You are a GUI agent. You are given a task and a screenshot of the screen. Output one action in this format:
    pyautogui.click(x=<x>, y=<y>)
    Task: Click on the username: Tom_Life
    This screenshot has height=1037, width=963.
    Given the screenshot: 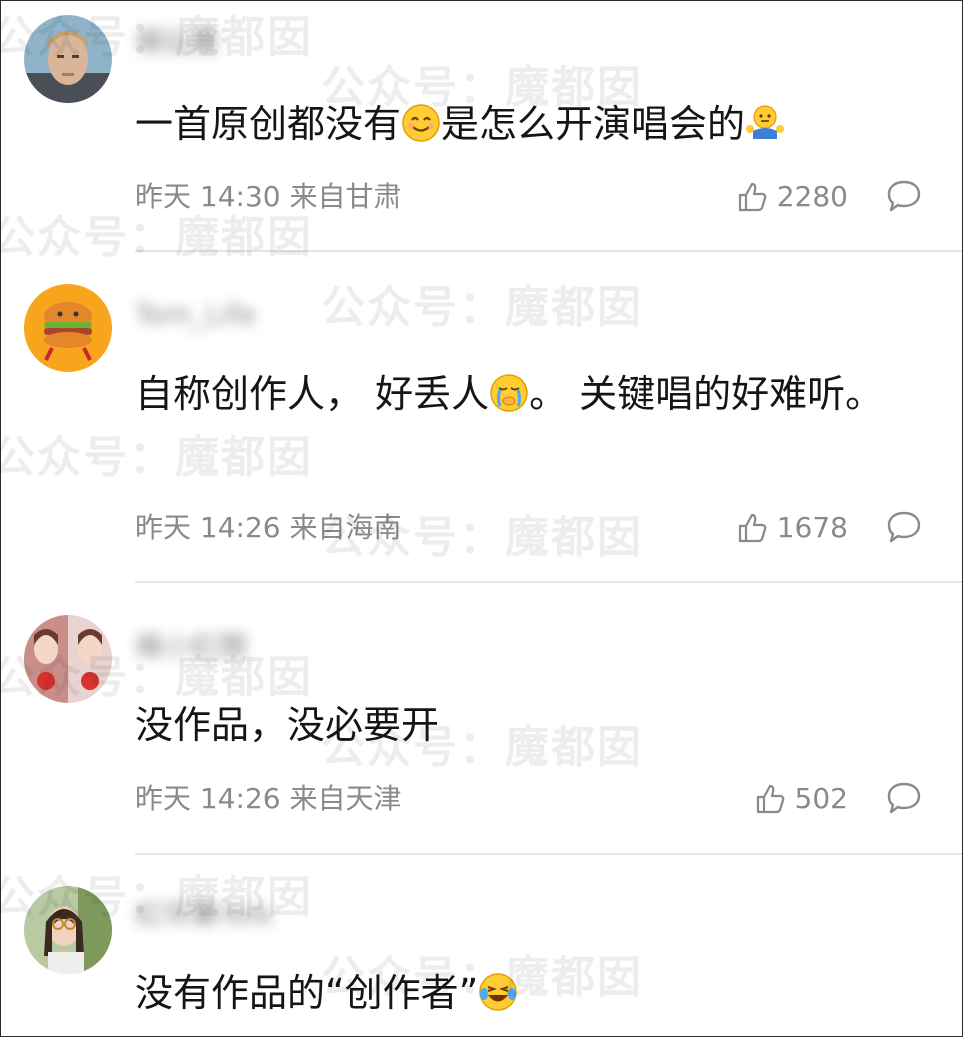 What is the action you would take?
    pyautogui.click(x=195, y=315)
    